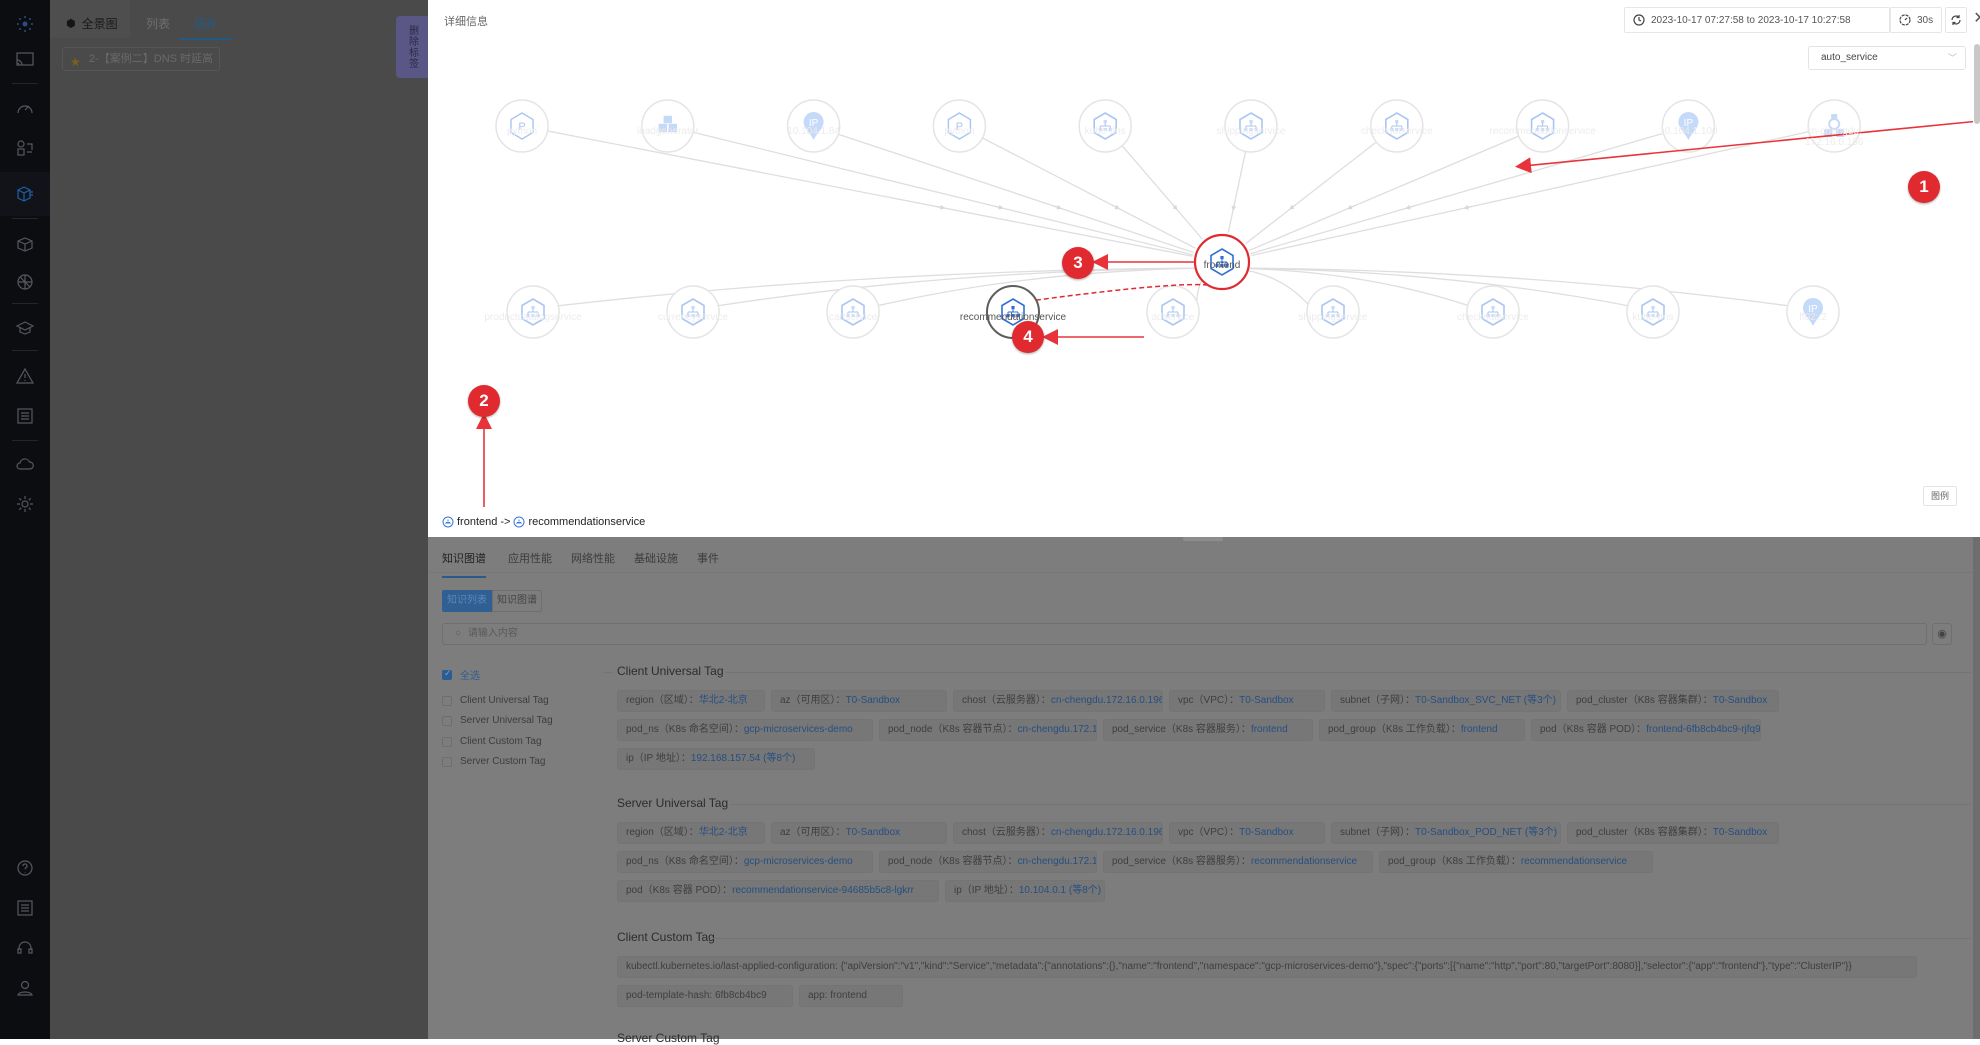  Describe the element at coordinates (691, 833) in the screenshot. I see `tag-item: region（区域）：华北2-北京` at that location.